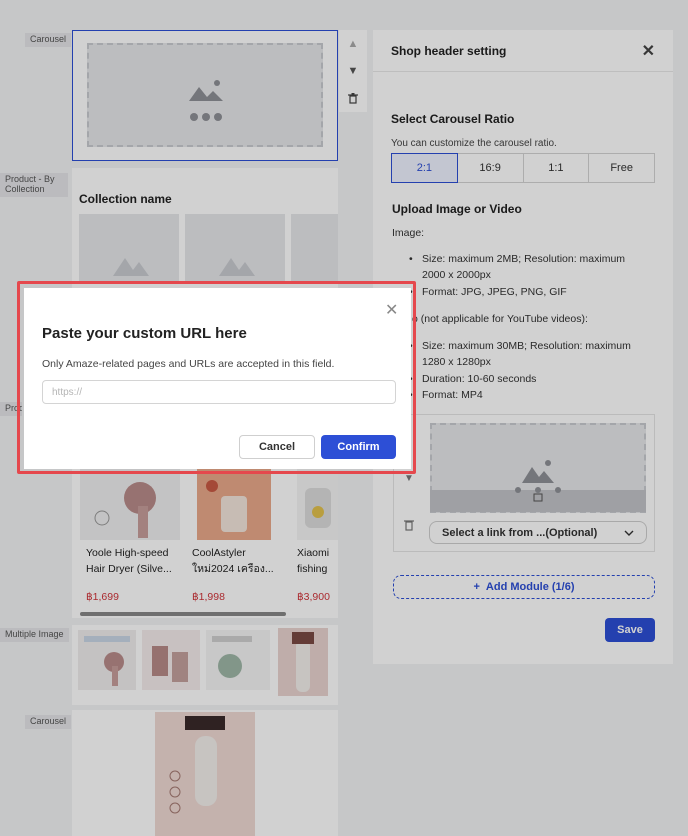  What do you see at coordinates (277, 447) in the screenshot?
I see `cancel-button: Cancel` at bounding box center [277, 447].